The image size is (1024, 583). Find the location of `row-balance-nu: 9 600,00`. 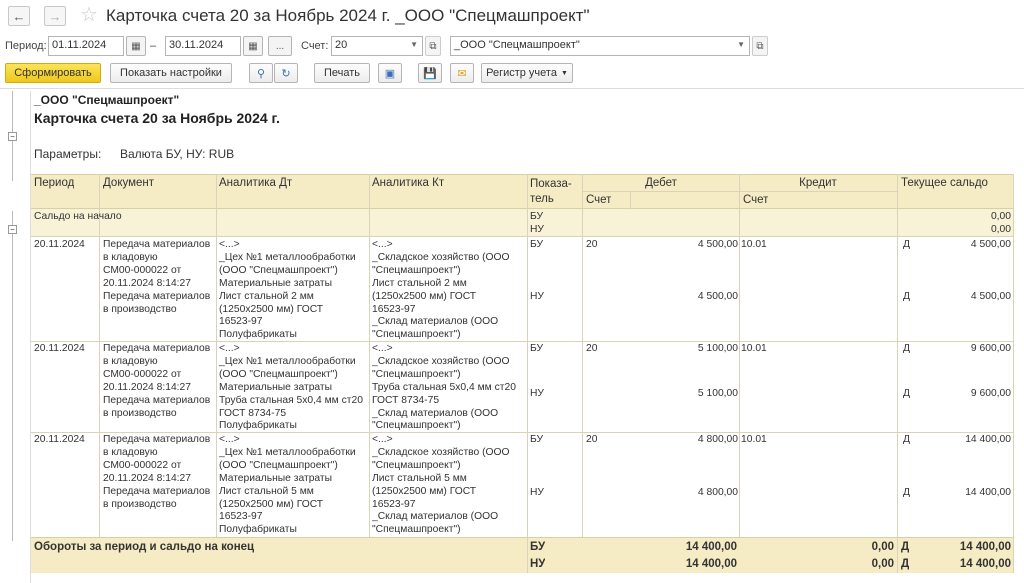

row-balance-nu: 9 600,00 is located at coordinates (990, 393).